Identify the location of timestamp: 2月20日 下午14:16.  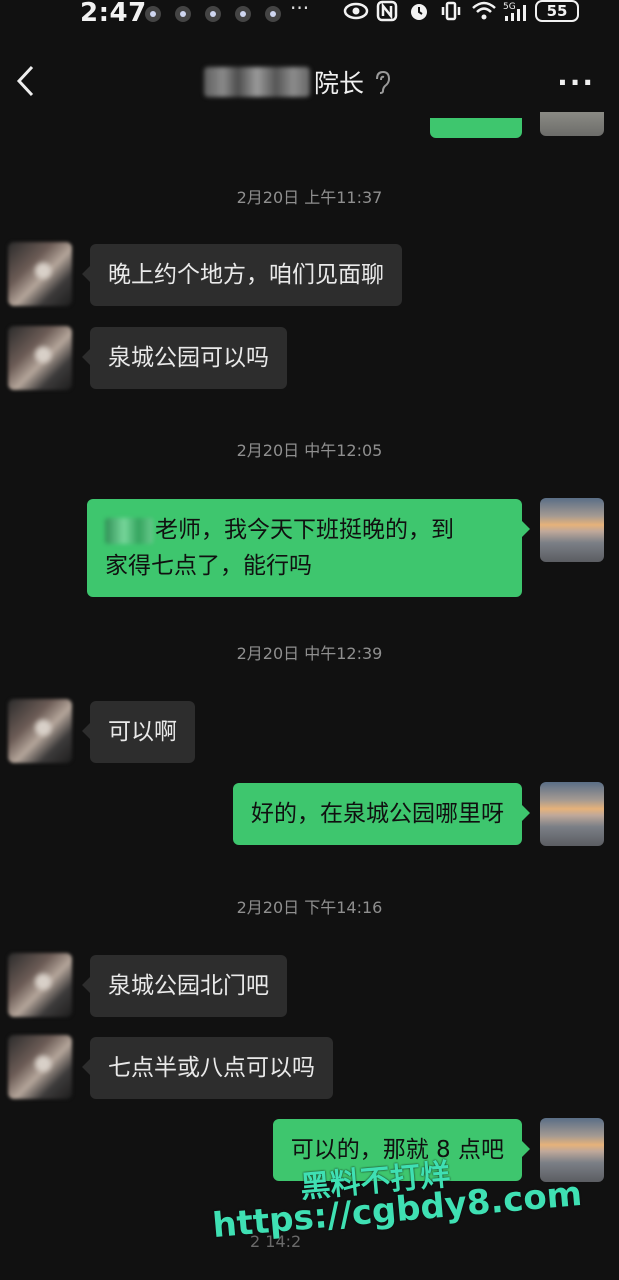
(309, 907).